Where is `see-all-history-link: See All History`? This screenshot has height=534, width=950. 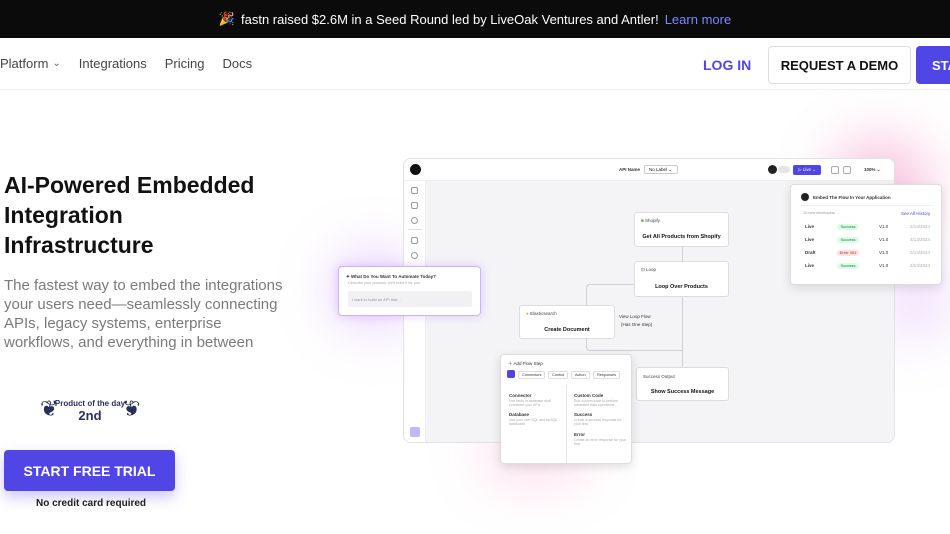 see-all-history-link: See All History is located at coordinates (915, 213).